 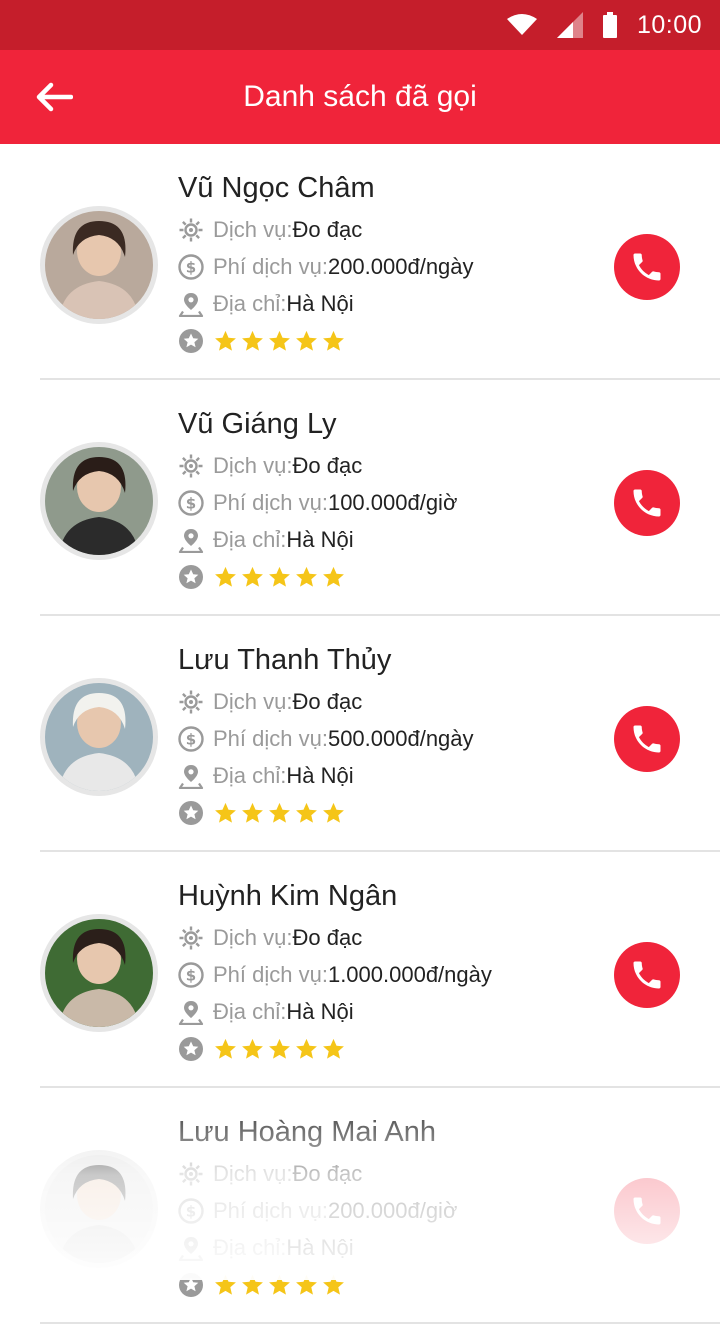 I want to click on person-name: Lưu Hoàng Mai Anh, so click(x=307, y=1132).